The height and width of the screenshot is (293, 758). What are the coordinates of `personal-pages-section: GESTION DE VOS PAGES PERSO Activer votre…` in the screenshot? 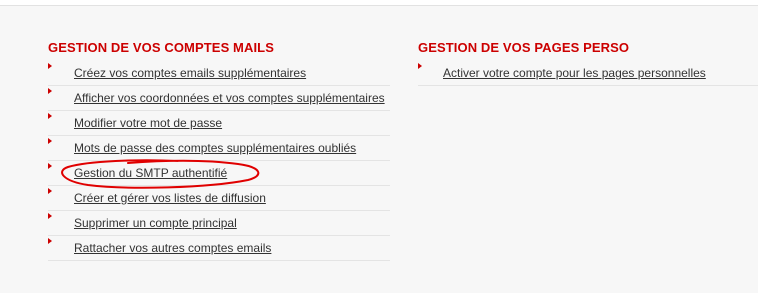 It's located at (588, 63).